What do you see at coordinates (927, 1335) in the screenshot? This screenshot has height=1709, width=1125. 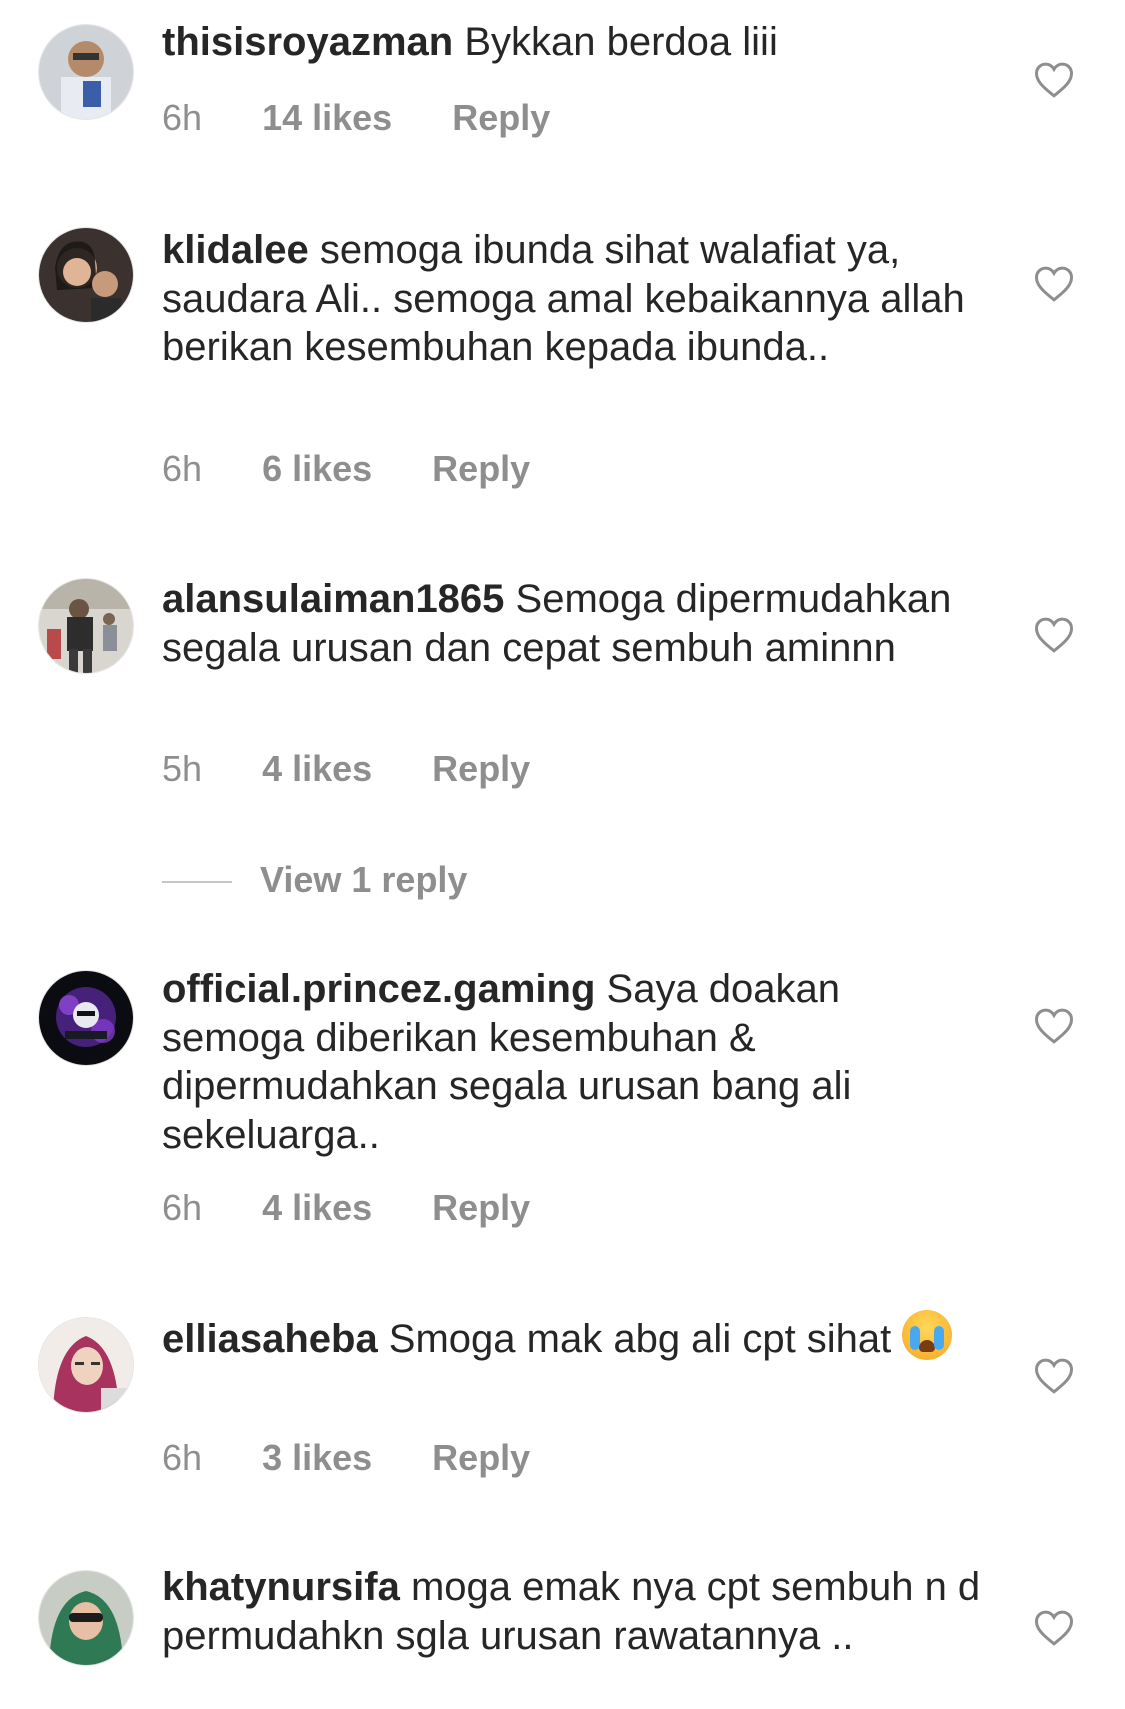 I see `loudly-crying-face-icon` at bounding box center [927, 1335].